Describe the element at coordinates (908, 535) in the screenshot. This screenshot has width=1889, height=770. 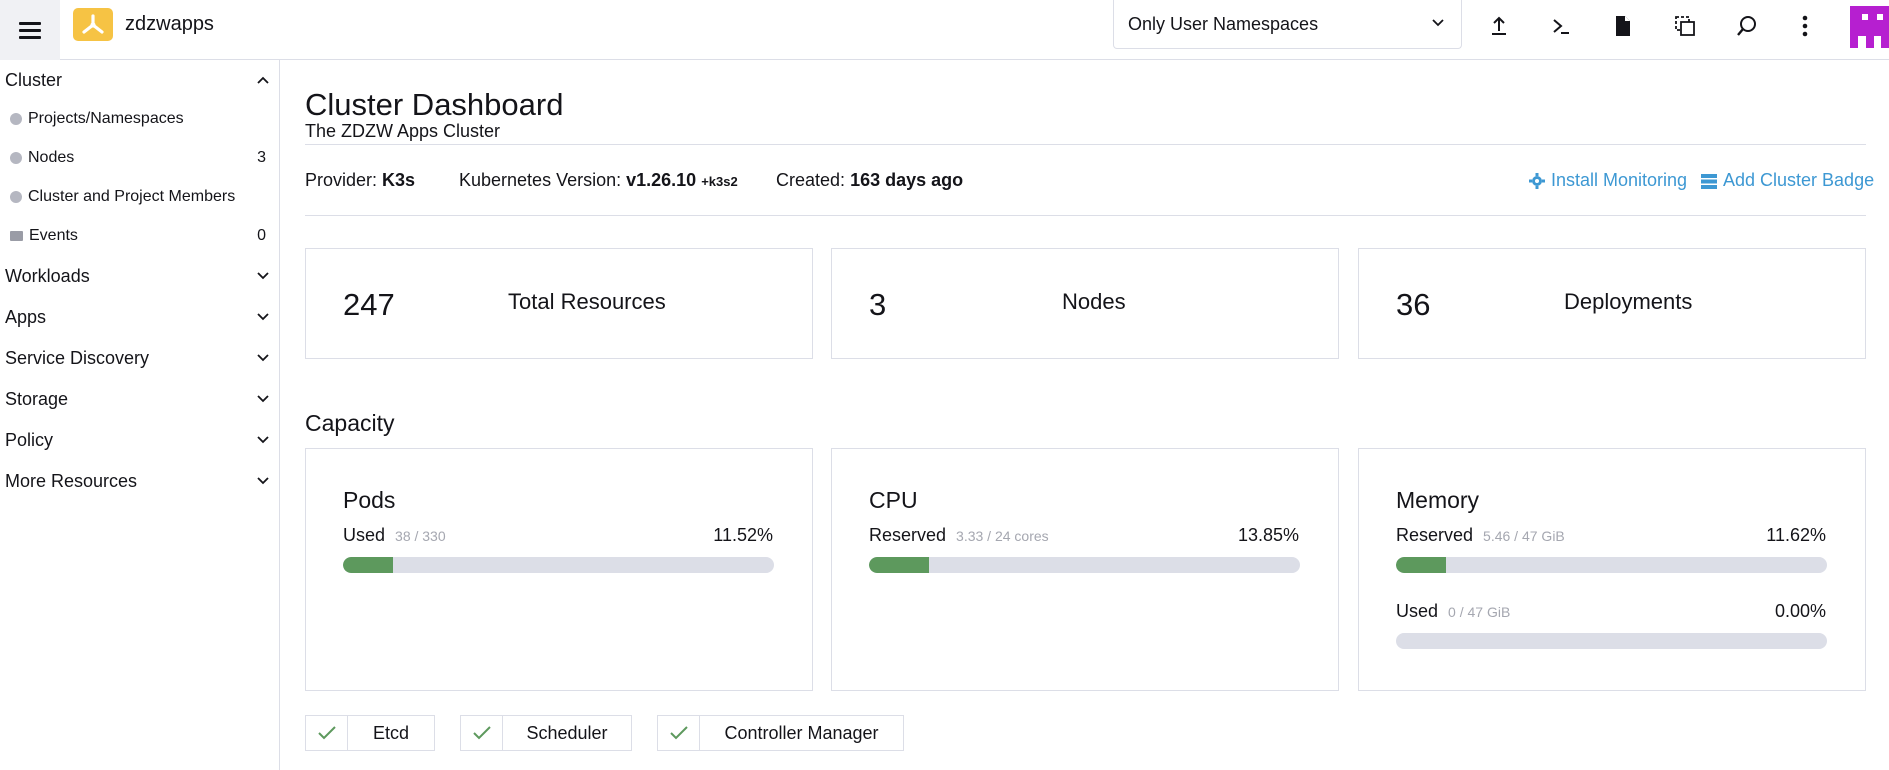
I see `capacity-label: Reserved` at that location.